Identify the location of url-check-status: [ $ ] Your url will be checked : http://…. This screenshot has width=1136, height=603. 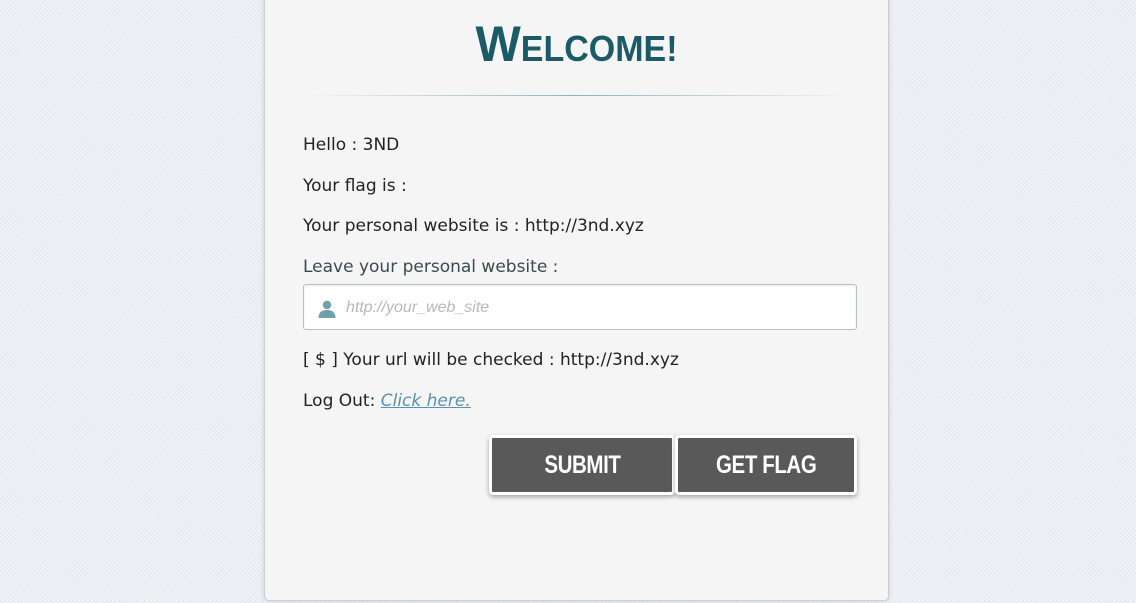
(491, 360).